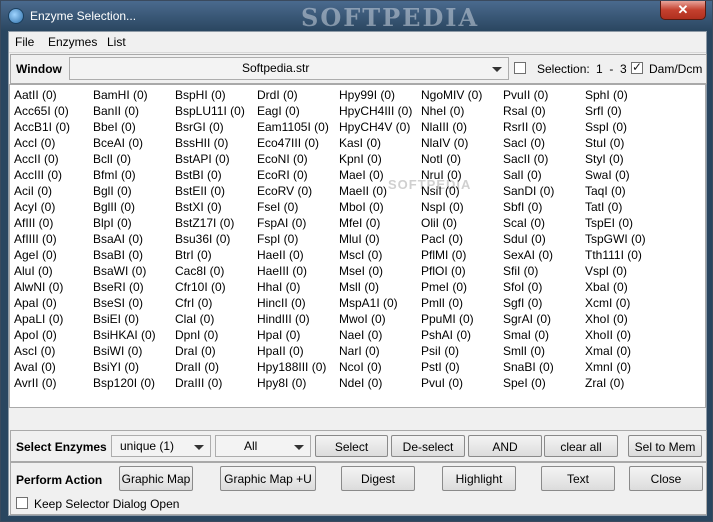  I want to click on enzyme-item: NsiI (0), so click(440, 191).